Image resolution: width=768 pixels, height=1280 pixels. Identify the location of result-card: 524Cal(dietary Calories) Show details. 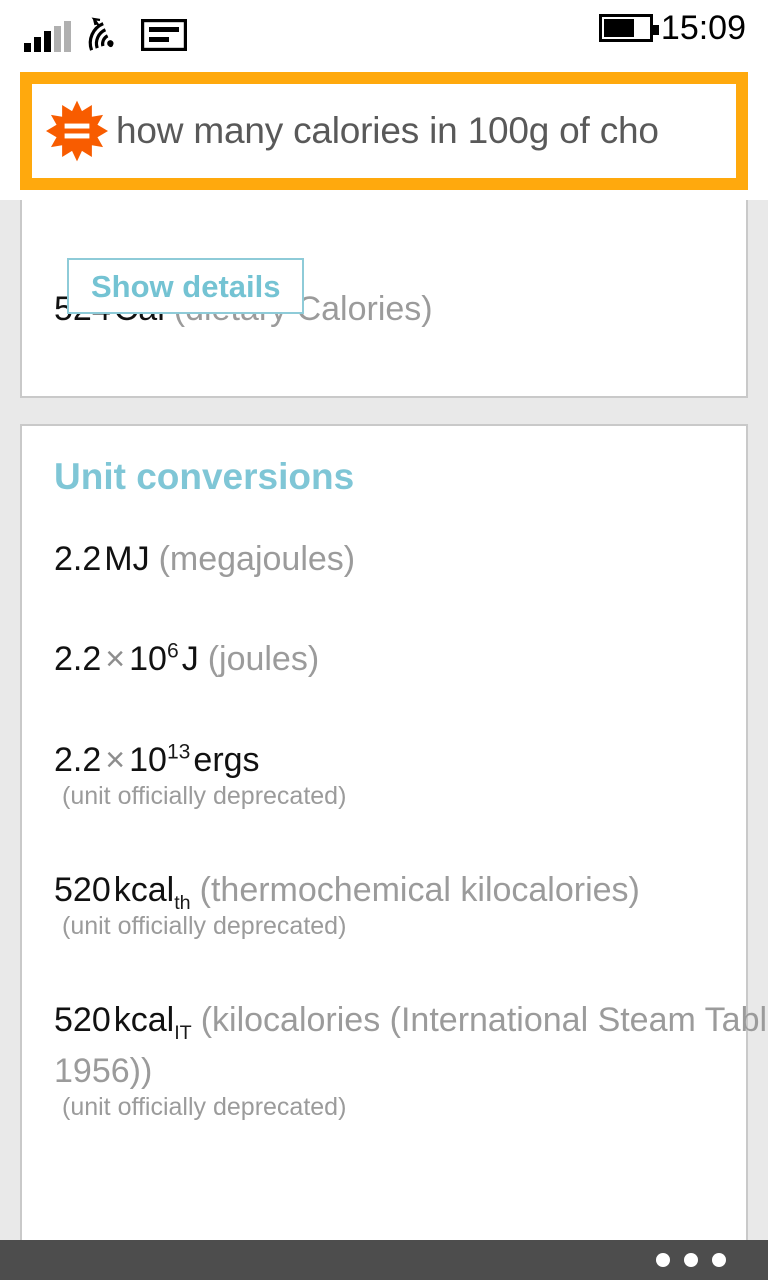
(384, 299).